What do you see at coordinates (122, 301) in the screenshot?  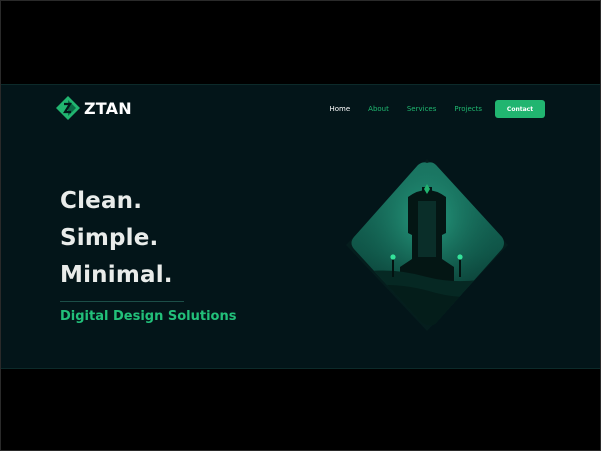 I see `hero-divider` at bounding box center [122, 301].